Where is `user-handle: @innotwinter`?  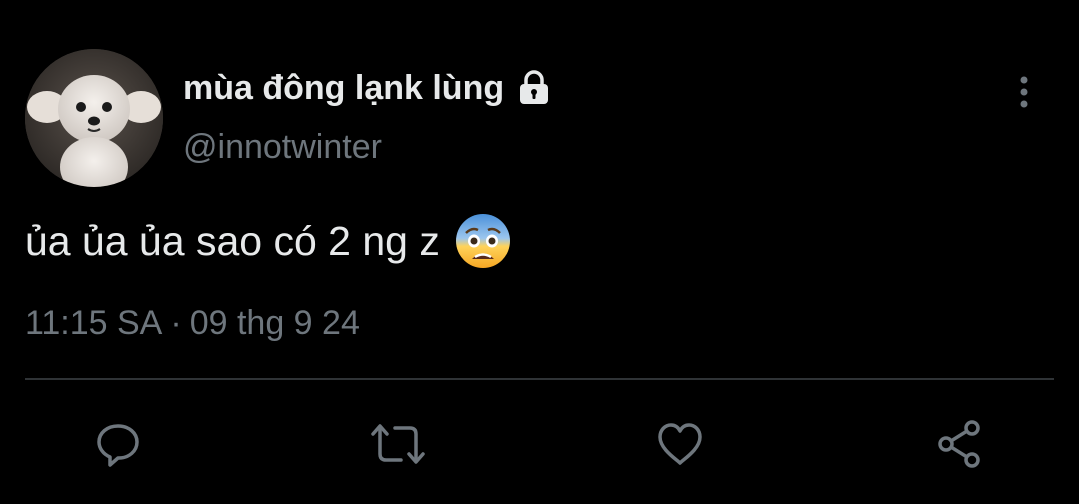 user-handle: @innotwinter is located at coordinates (282, 147).